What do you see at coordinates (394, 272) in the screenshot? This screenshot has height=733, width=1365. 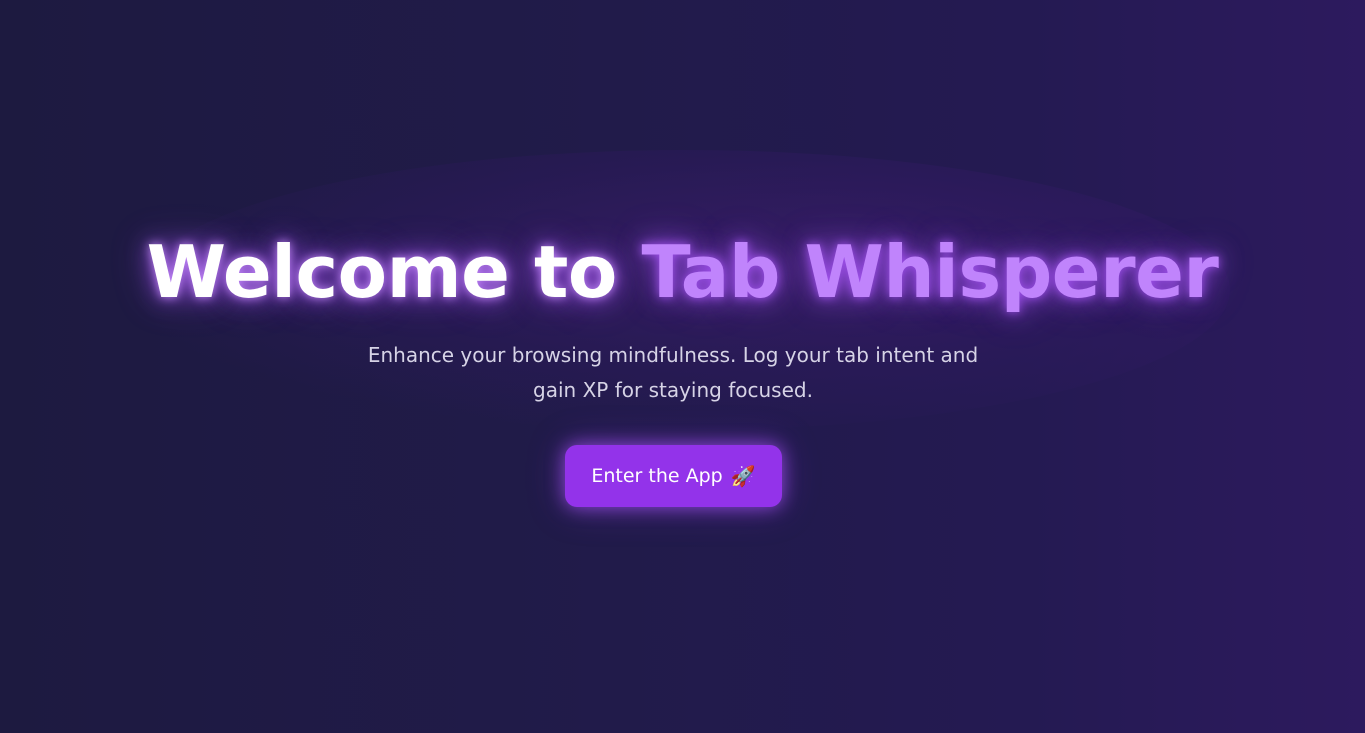 I see `title-lead: Welcome to` at bounding box center [394, 272].